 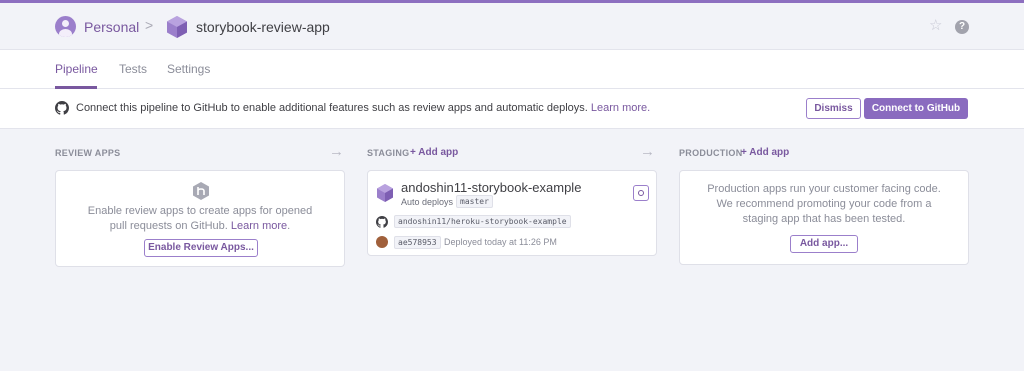 I want to click on auto-deploys-label: Auto deploys, so click(x=427, y=202).